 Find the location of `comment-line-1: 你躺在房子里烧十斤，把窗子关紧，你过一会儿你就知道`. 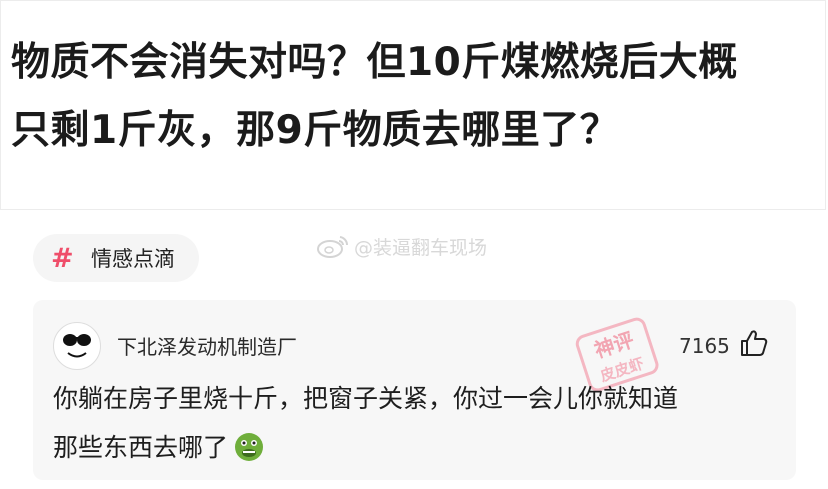

comment-line-1: 你躺在房子里烧十斤，把窗子关紧，你过一会儿你就知道 is located at coordinates (366, 398).